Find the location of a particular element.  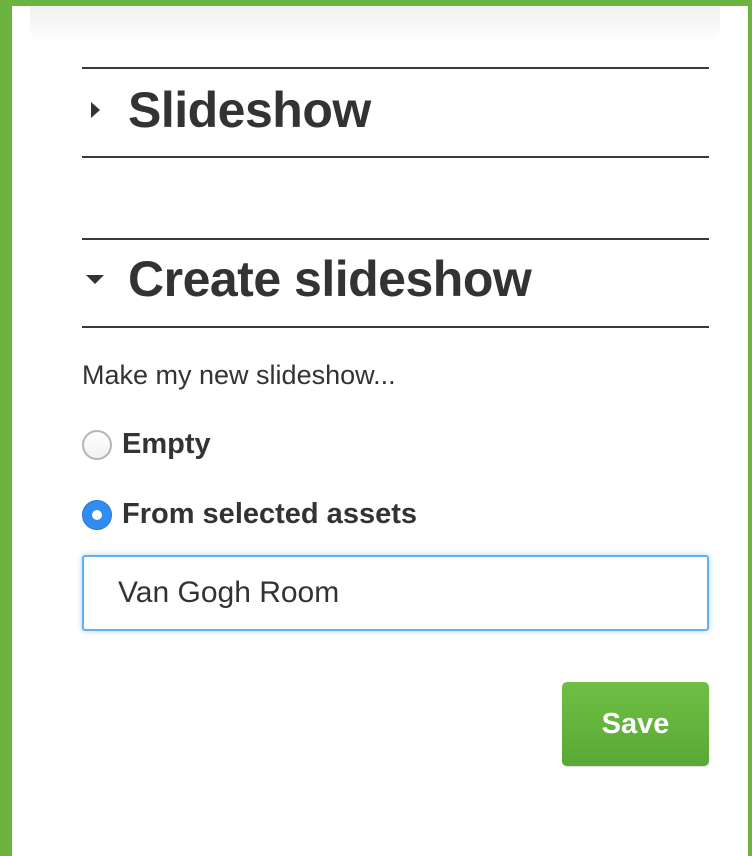

caret-right-icon is located at coordinates (95, 110).